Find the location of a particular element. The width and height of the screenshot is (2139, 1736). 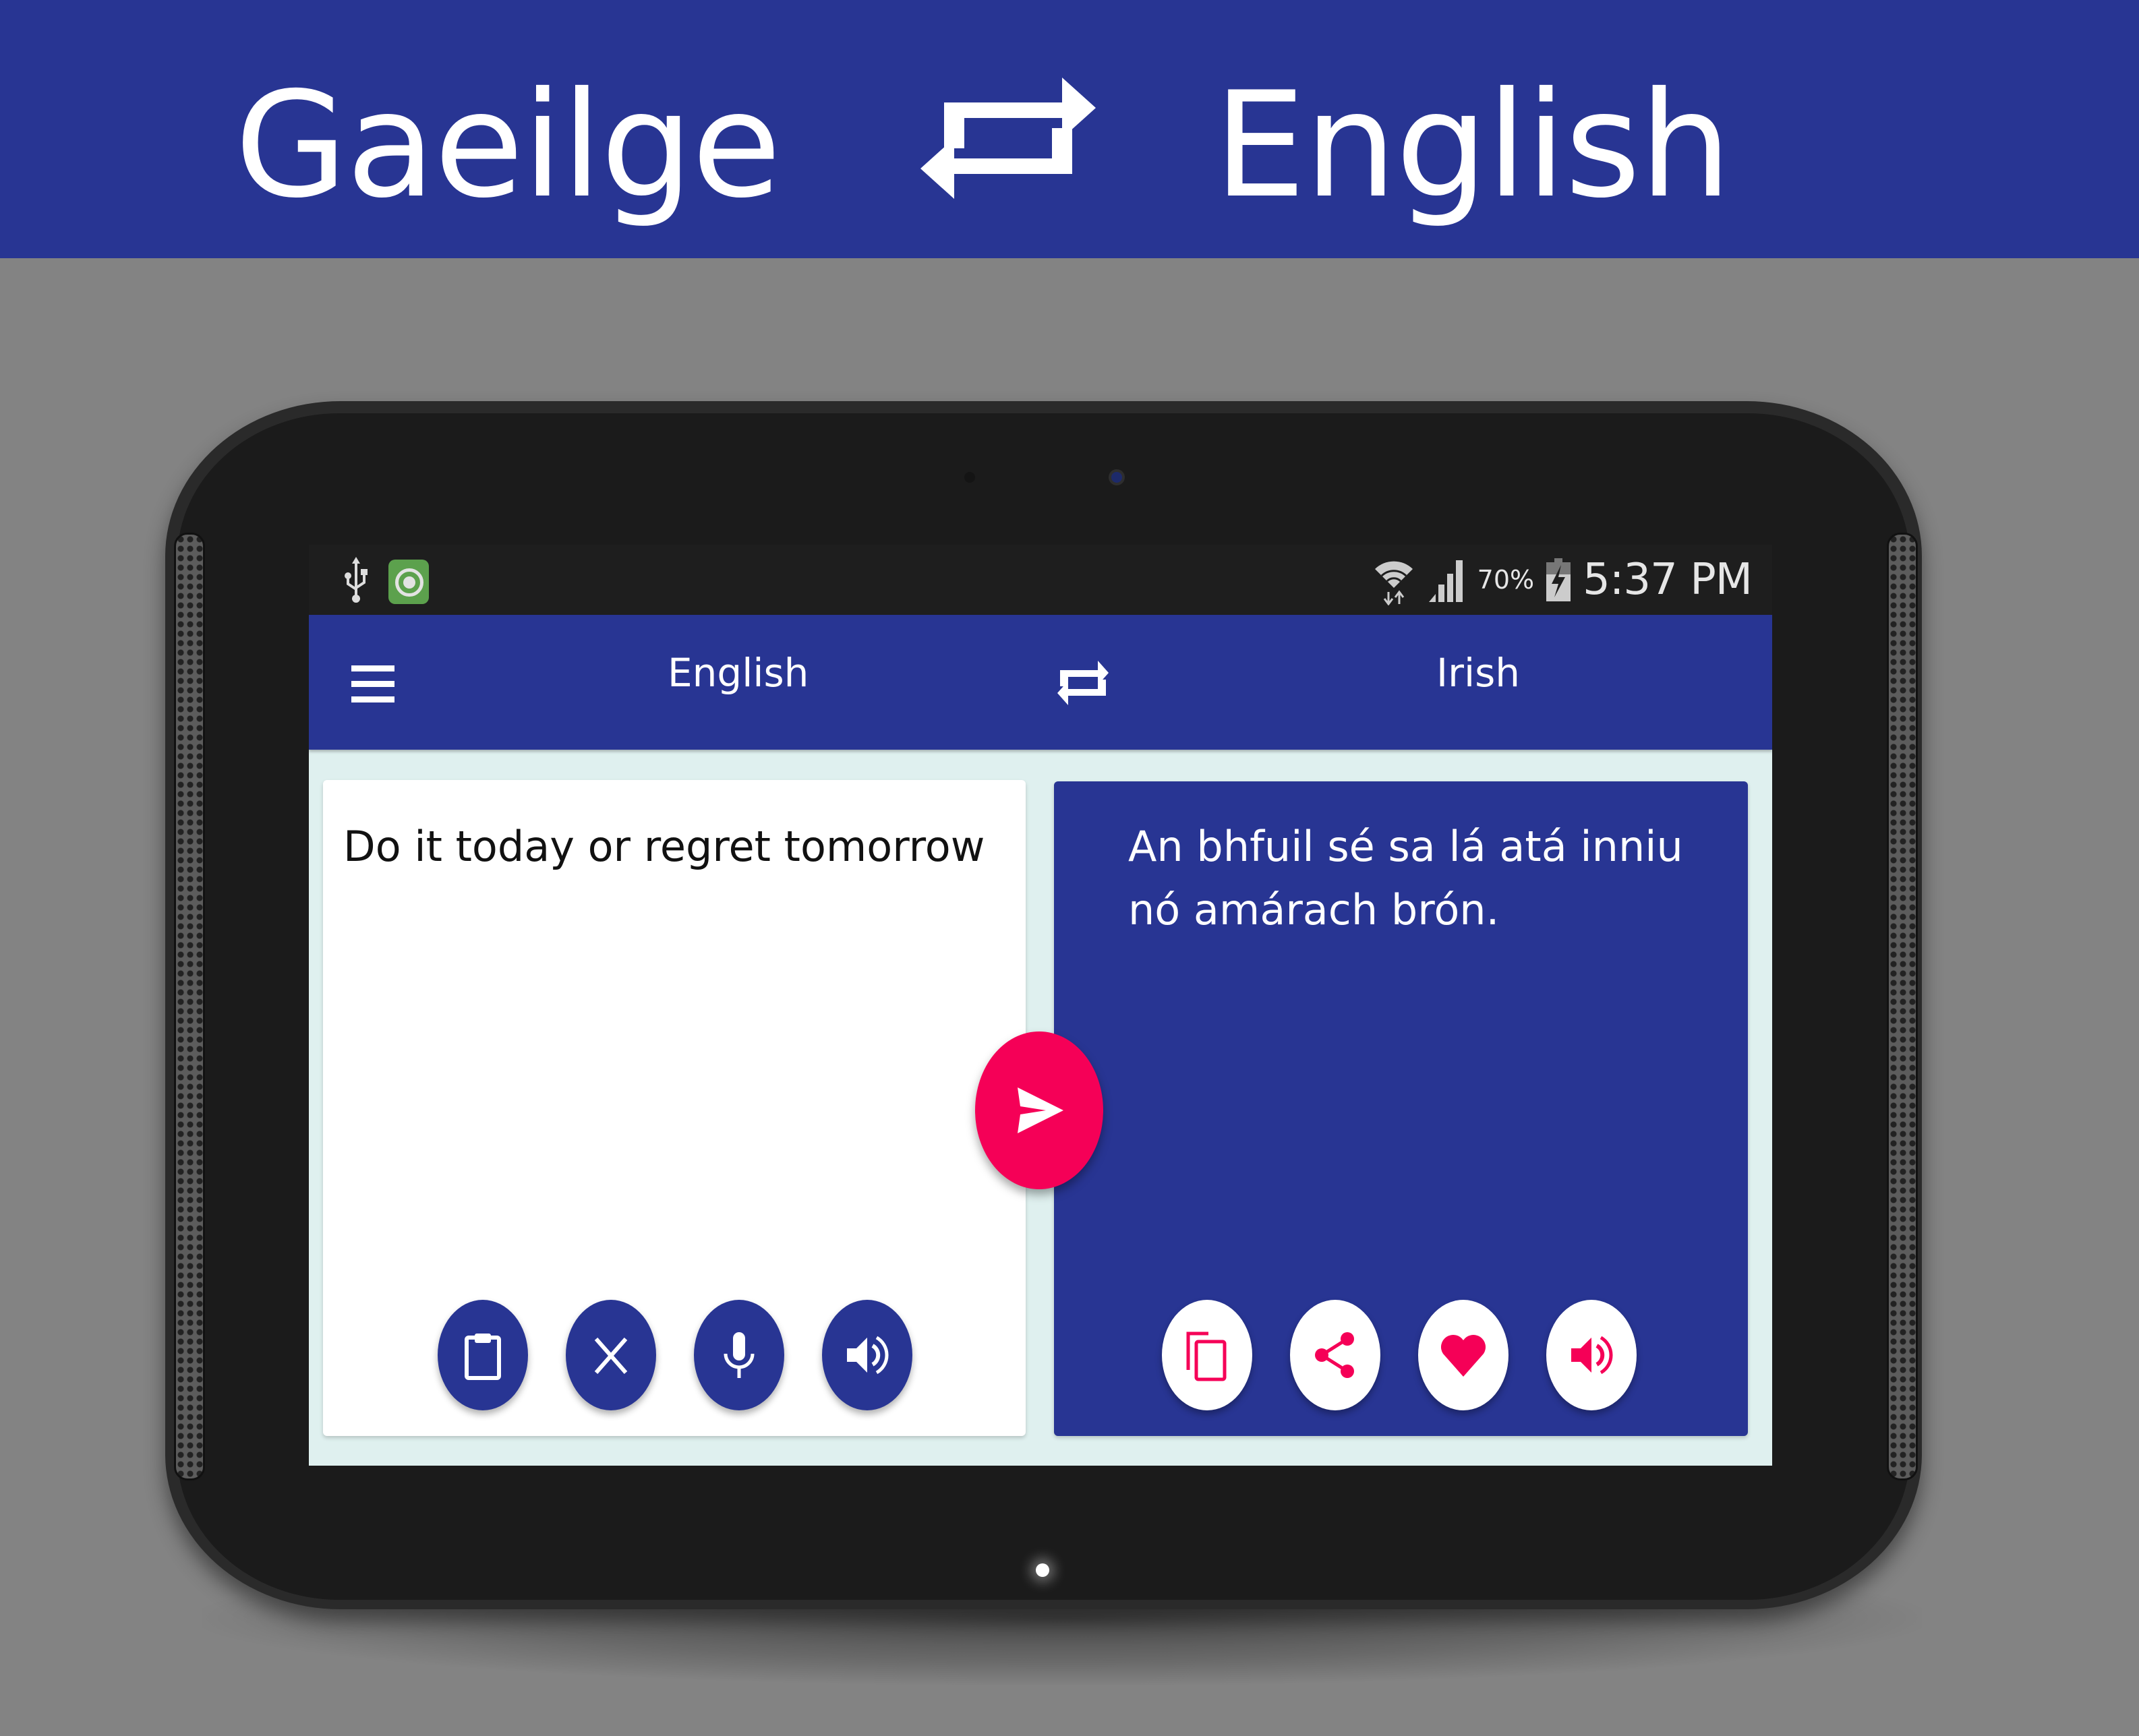

app-toolbar: English Irish is located at coordinates (1040, 682).